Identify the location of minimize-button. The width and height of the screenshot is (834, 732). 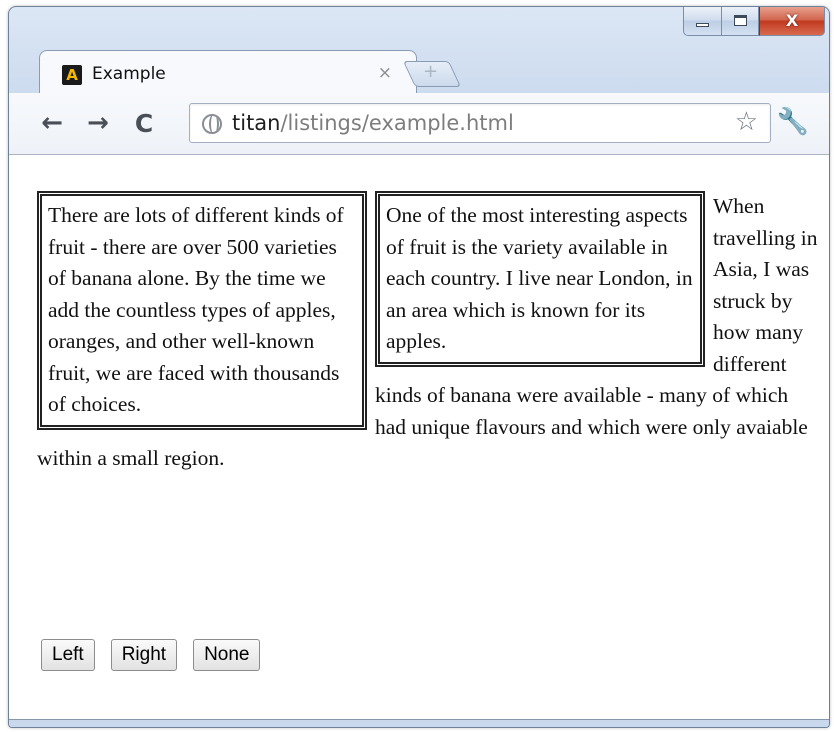
(702, 21).